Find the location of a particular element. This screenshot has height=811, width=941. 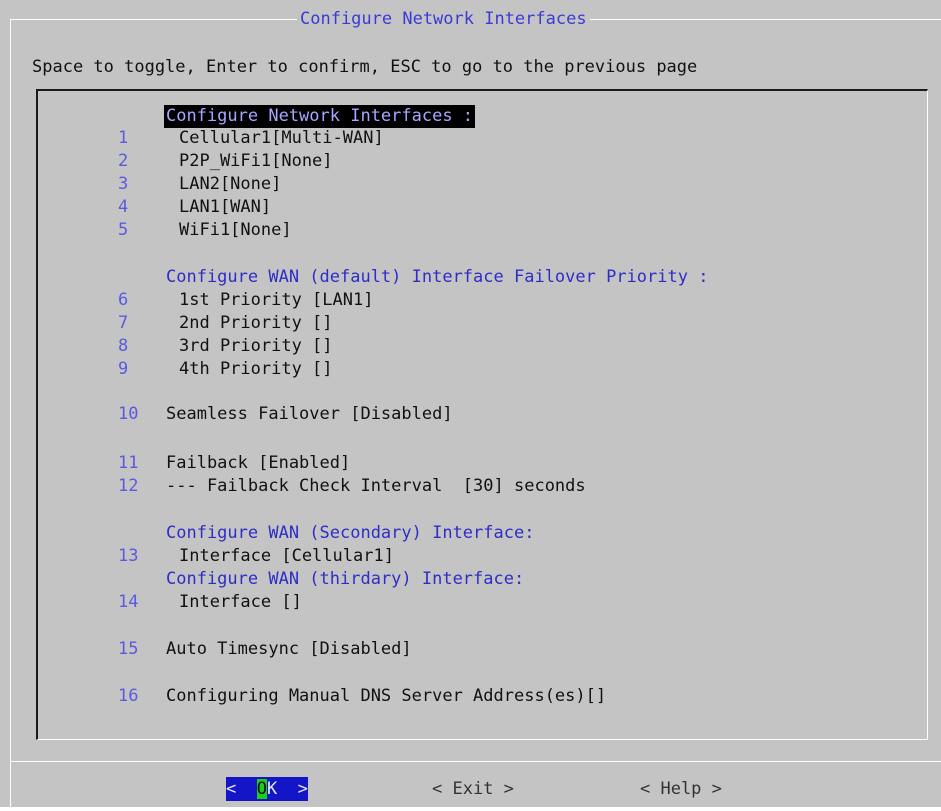

button-separator is located at coordinates (475, 761).